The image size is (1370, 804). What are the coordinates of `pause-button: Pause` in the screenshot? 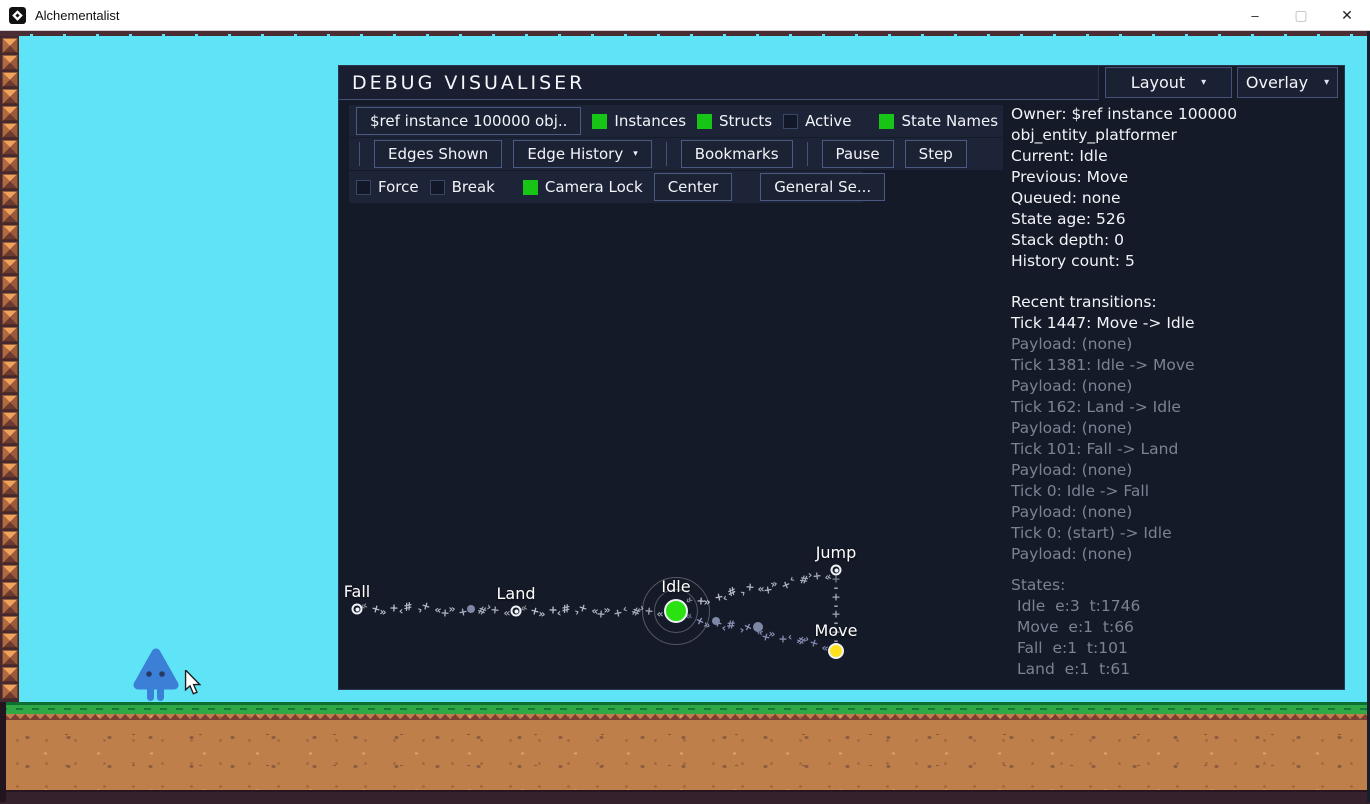 It's located at (857, 154).